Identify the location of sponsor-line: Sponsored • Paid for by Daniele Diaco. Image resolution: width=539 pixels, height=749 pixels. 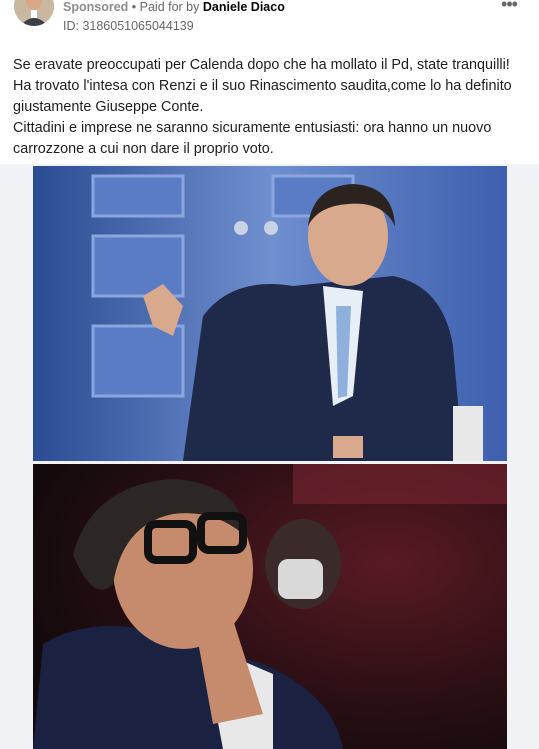
(174, 7).